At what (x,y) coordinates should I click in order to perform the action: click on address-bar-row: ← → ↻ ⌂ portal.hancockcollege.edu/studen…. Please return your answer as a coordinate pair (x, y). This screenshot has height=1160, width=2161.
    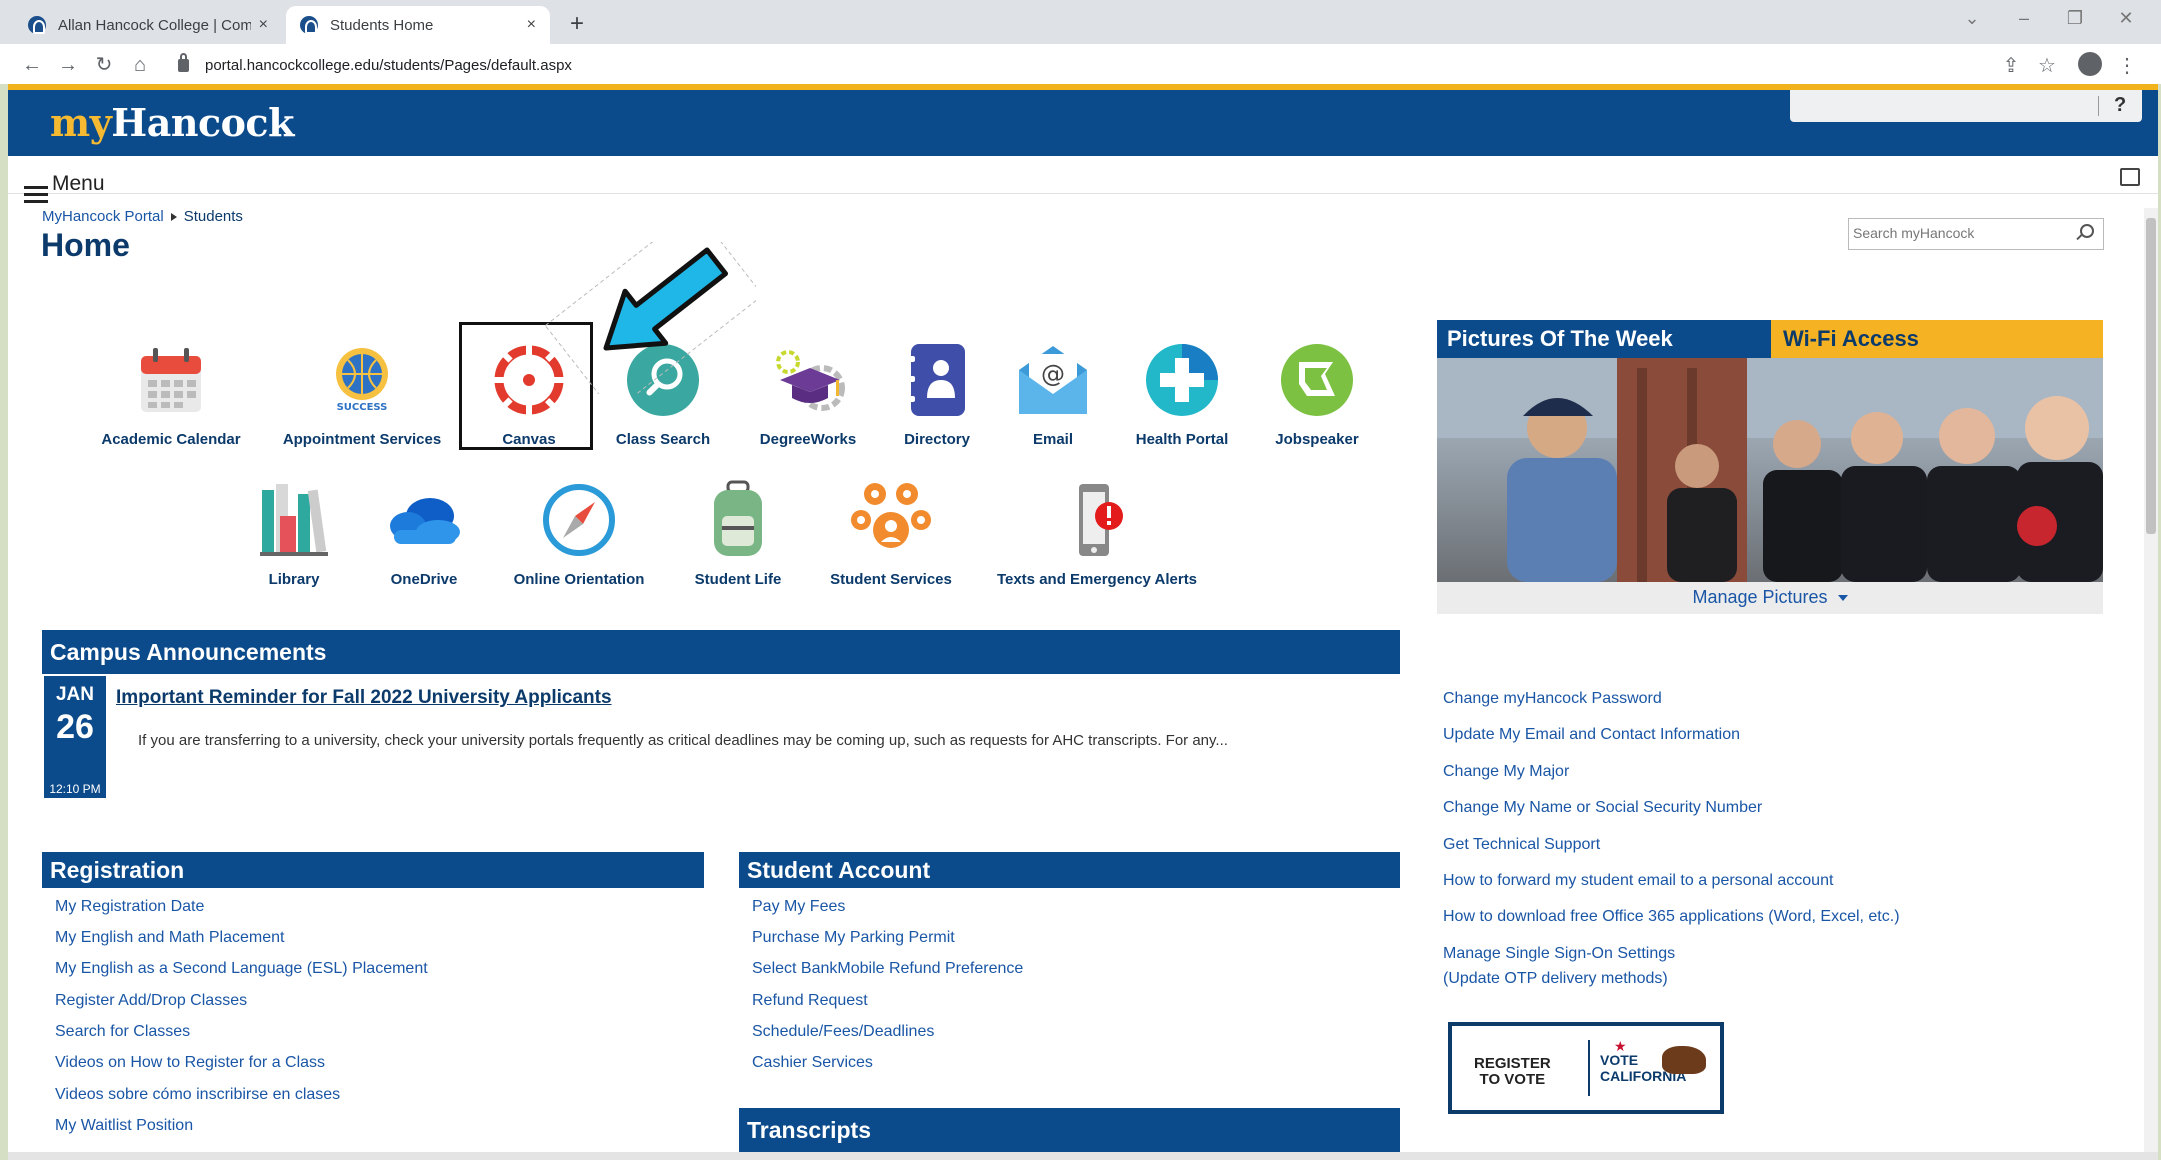
    Looking at the image, I should click on (1080, 65).